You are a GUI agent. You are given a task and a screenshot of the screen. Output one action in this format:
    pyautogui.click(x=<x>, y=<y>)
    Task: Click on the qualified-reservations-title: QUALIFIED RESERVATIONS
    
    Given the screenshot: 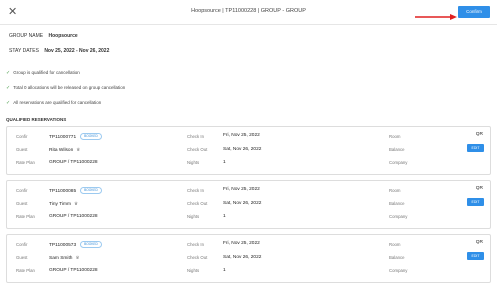 What is the action you would take?
    pyautogui.click(x=36, y=119)
    